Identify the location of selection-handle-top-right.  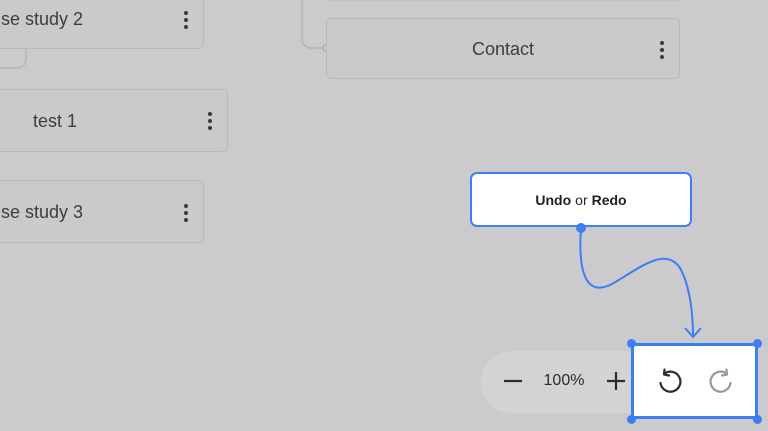
(757, 343).